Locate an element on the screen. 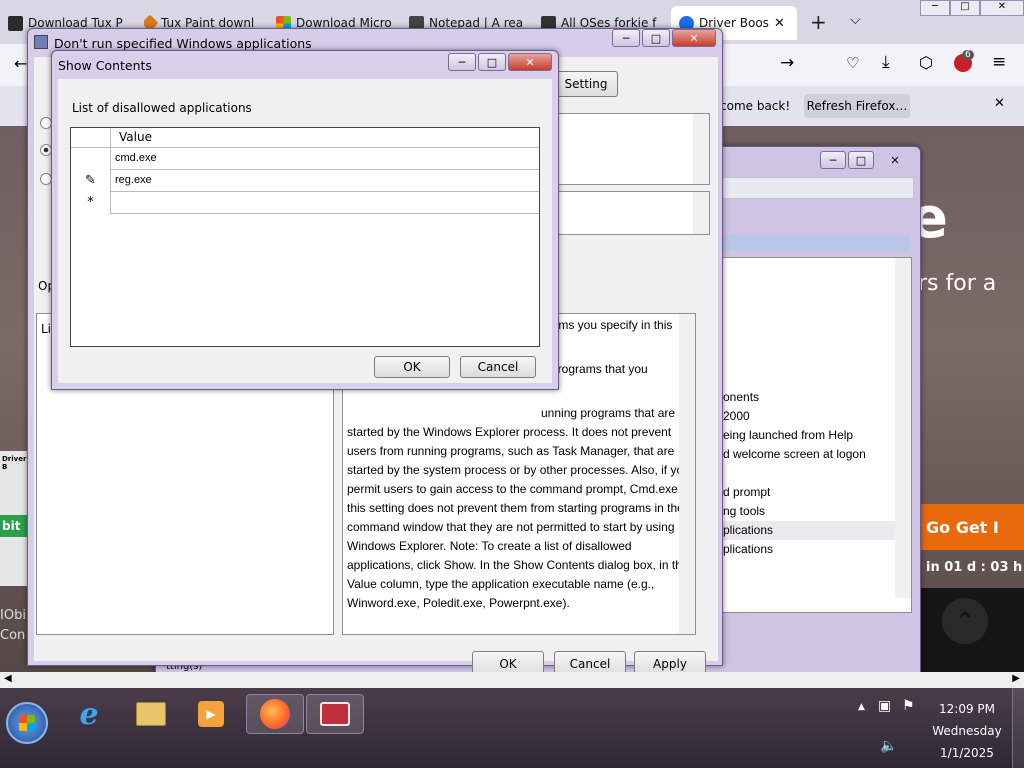 Image resolution: width=1024 pixels, height=768 pixels. policy-list-item: 2000 is located at coordinates (810, 416).